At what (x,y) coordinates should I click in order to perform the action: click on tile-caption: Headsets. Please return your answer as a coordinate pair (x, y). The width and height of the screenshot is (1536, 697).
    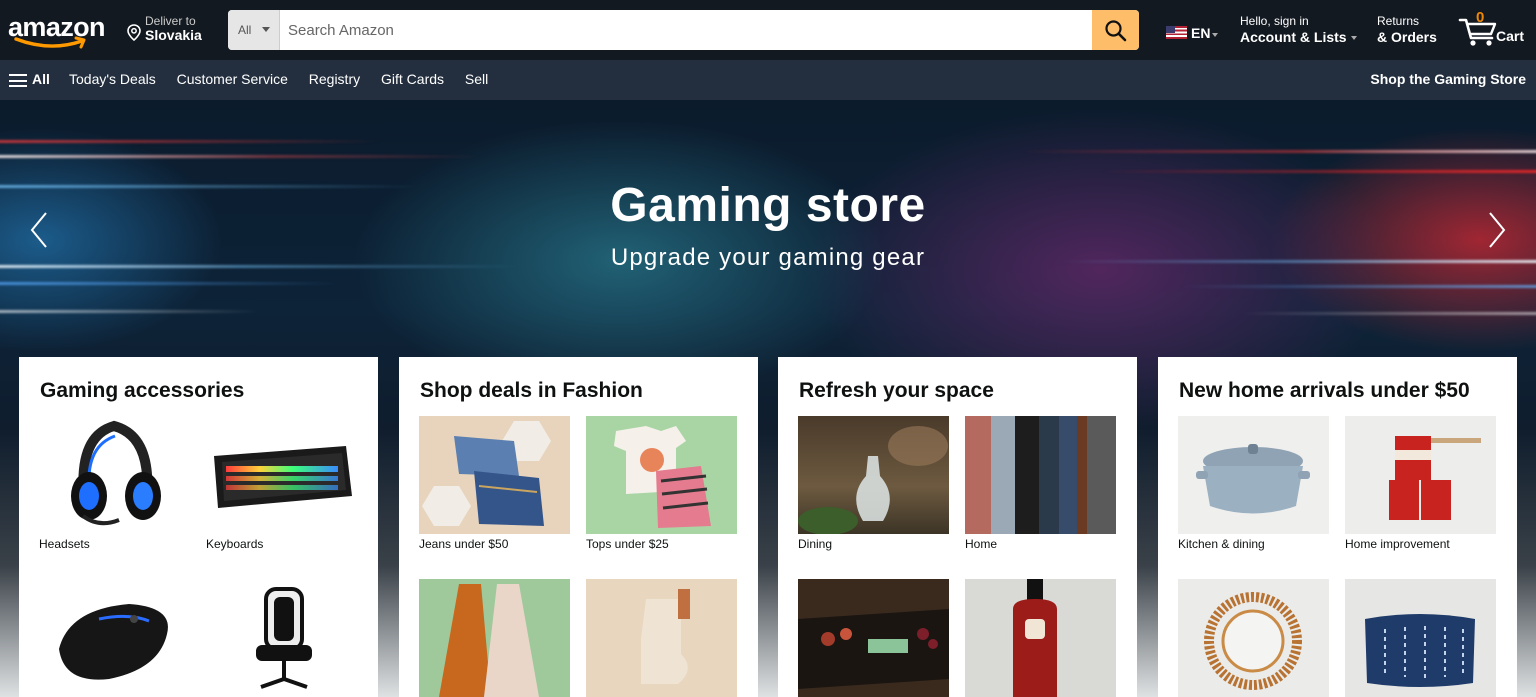
    Looking at the image, I should click on (64, 544).